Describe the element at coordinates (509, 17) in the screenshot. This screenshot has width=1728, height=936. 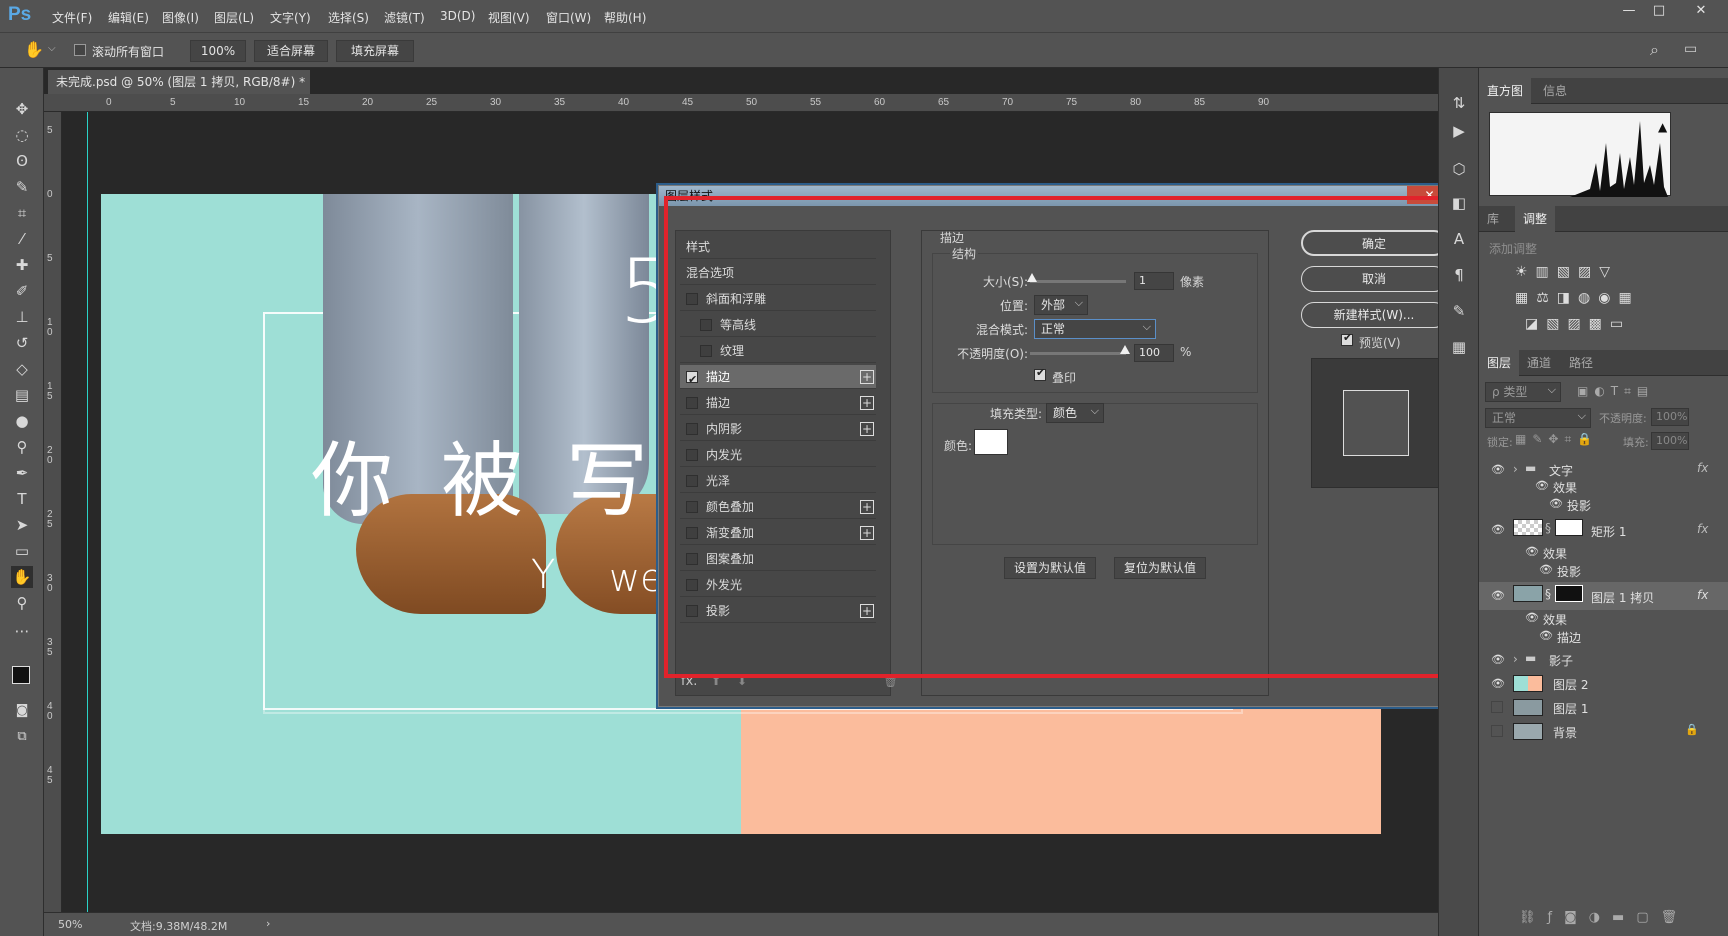
I see `menu-view: 视图(V)` at that location.